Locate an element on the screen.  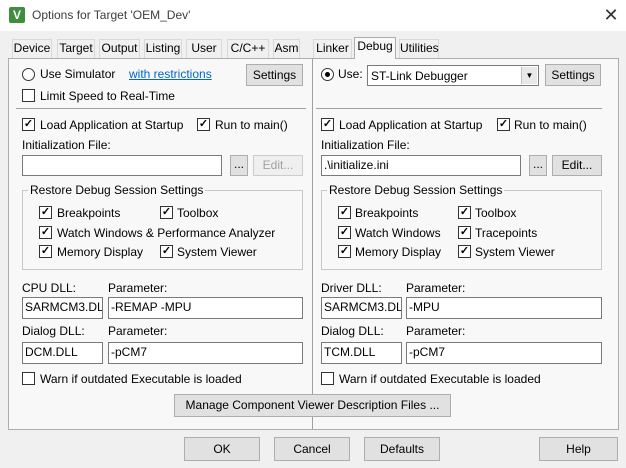
close-icon: ✕ is located at coordinates (611, 15).